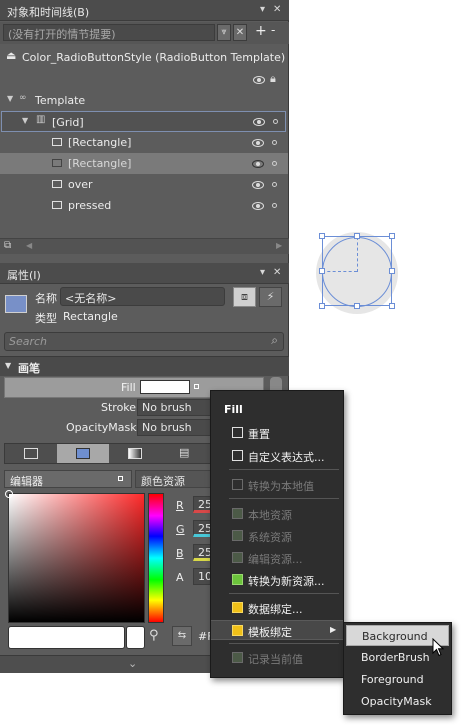 This screenshot has width=461, height=725. Describe the element at coordinates (144, 341) in the screenshot. I see `search-input: Search ⌕` at that location.